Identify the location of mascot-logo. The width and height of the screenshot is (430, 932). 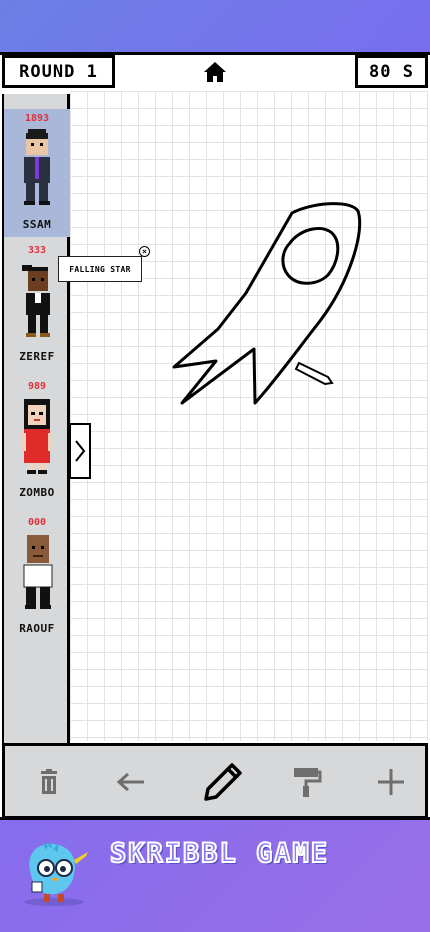
(54, 876).